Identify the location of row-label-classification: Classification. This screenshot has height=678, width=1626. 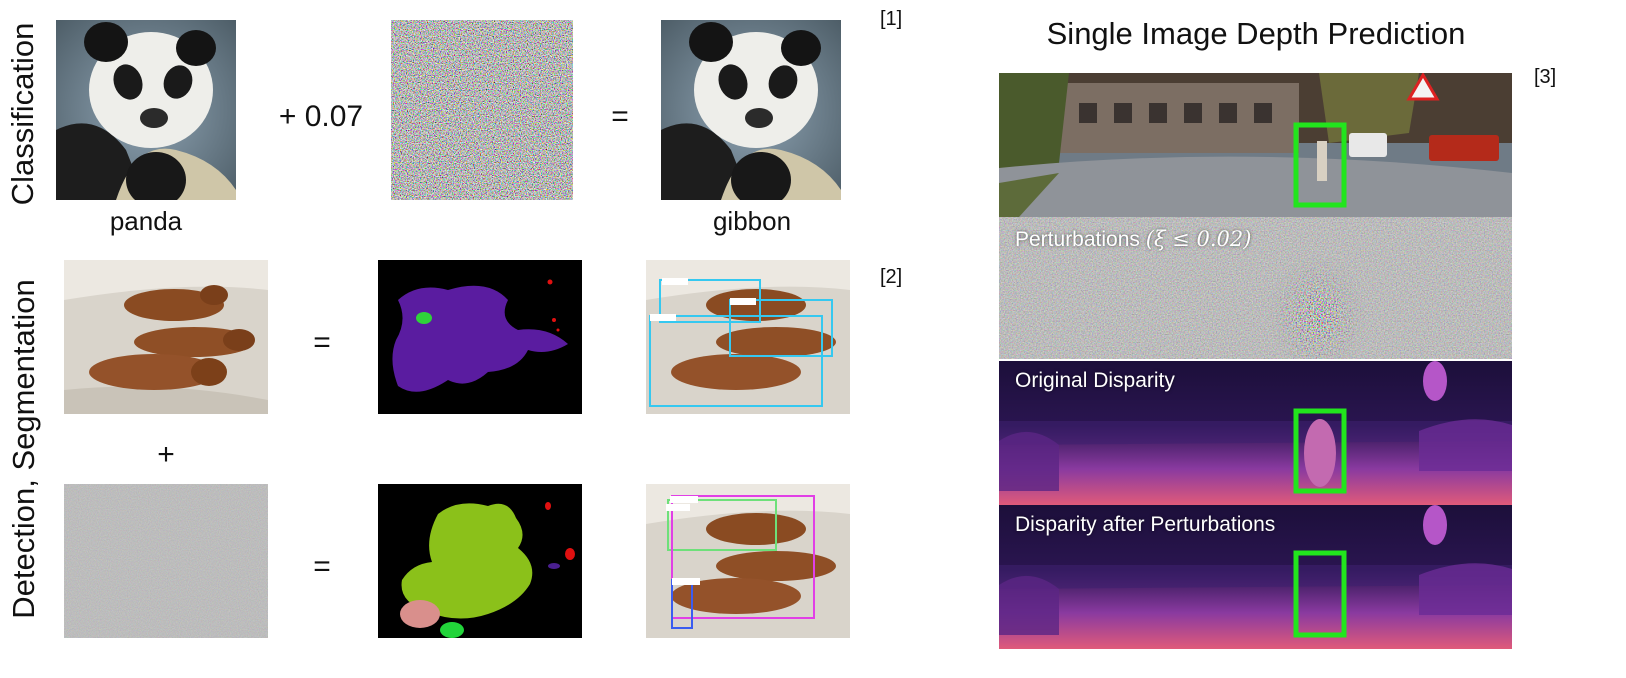
(22, 114).